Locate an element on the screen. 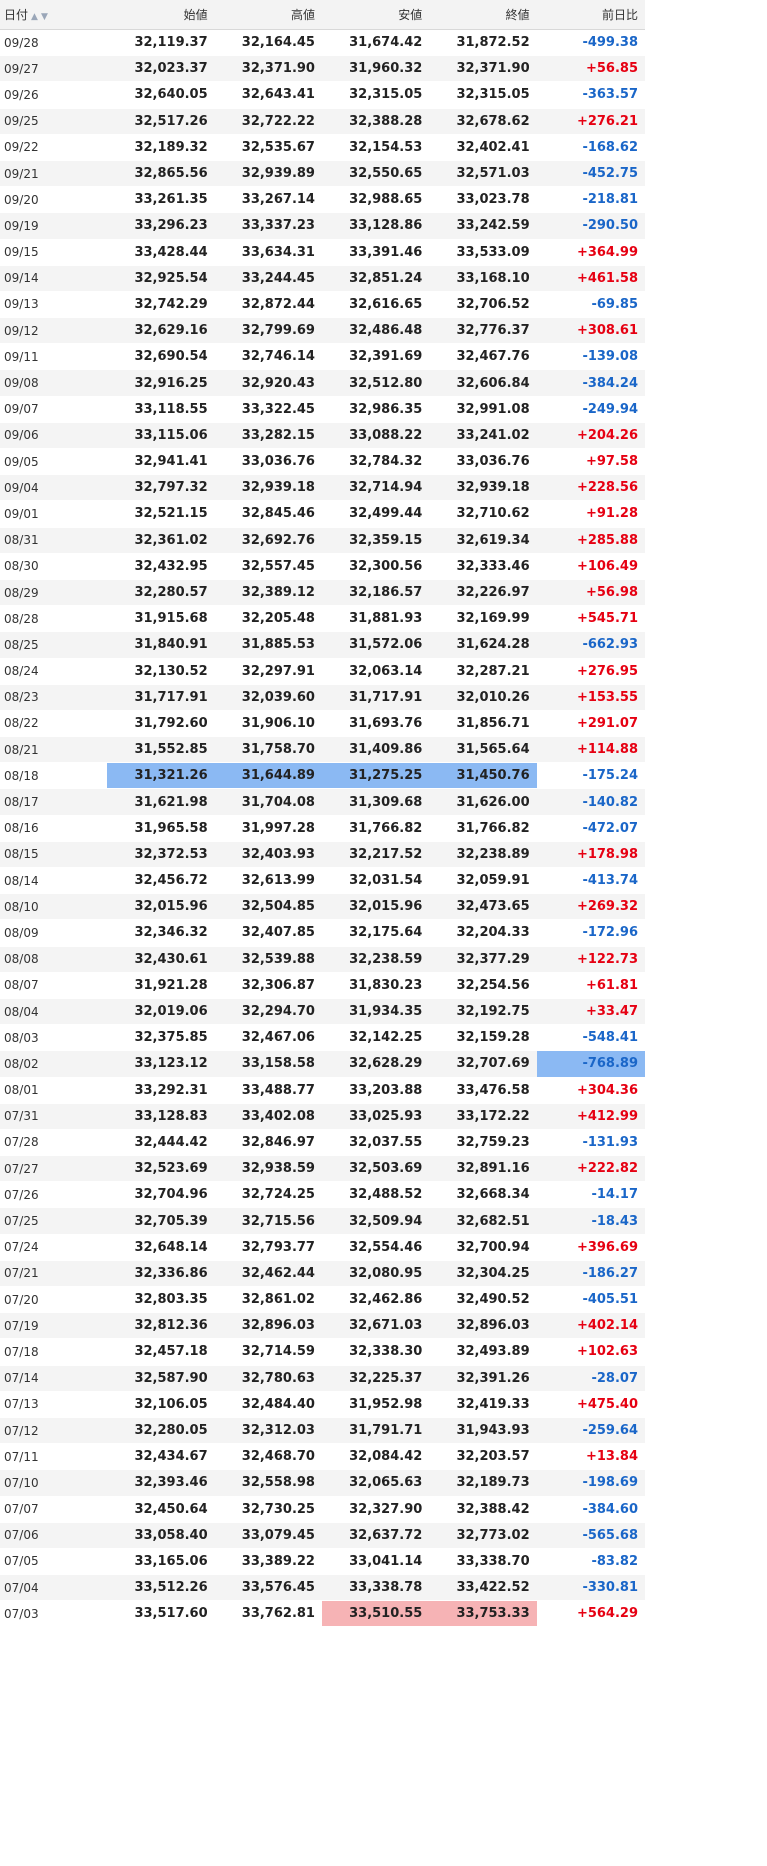  open-cell: 32,587.90 is located at coordinates (161, 1378).